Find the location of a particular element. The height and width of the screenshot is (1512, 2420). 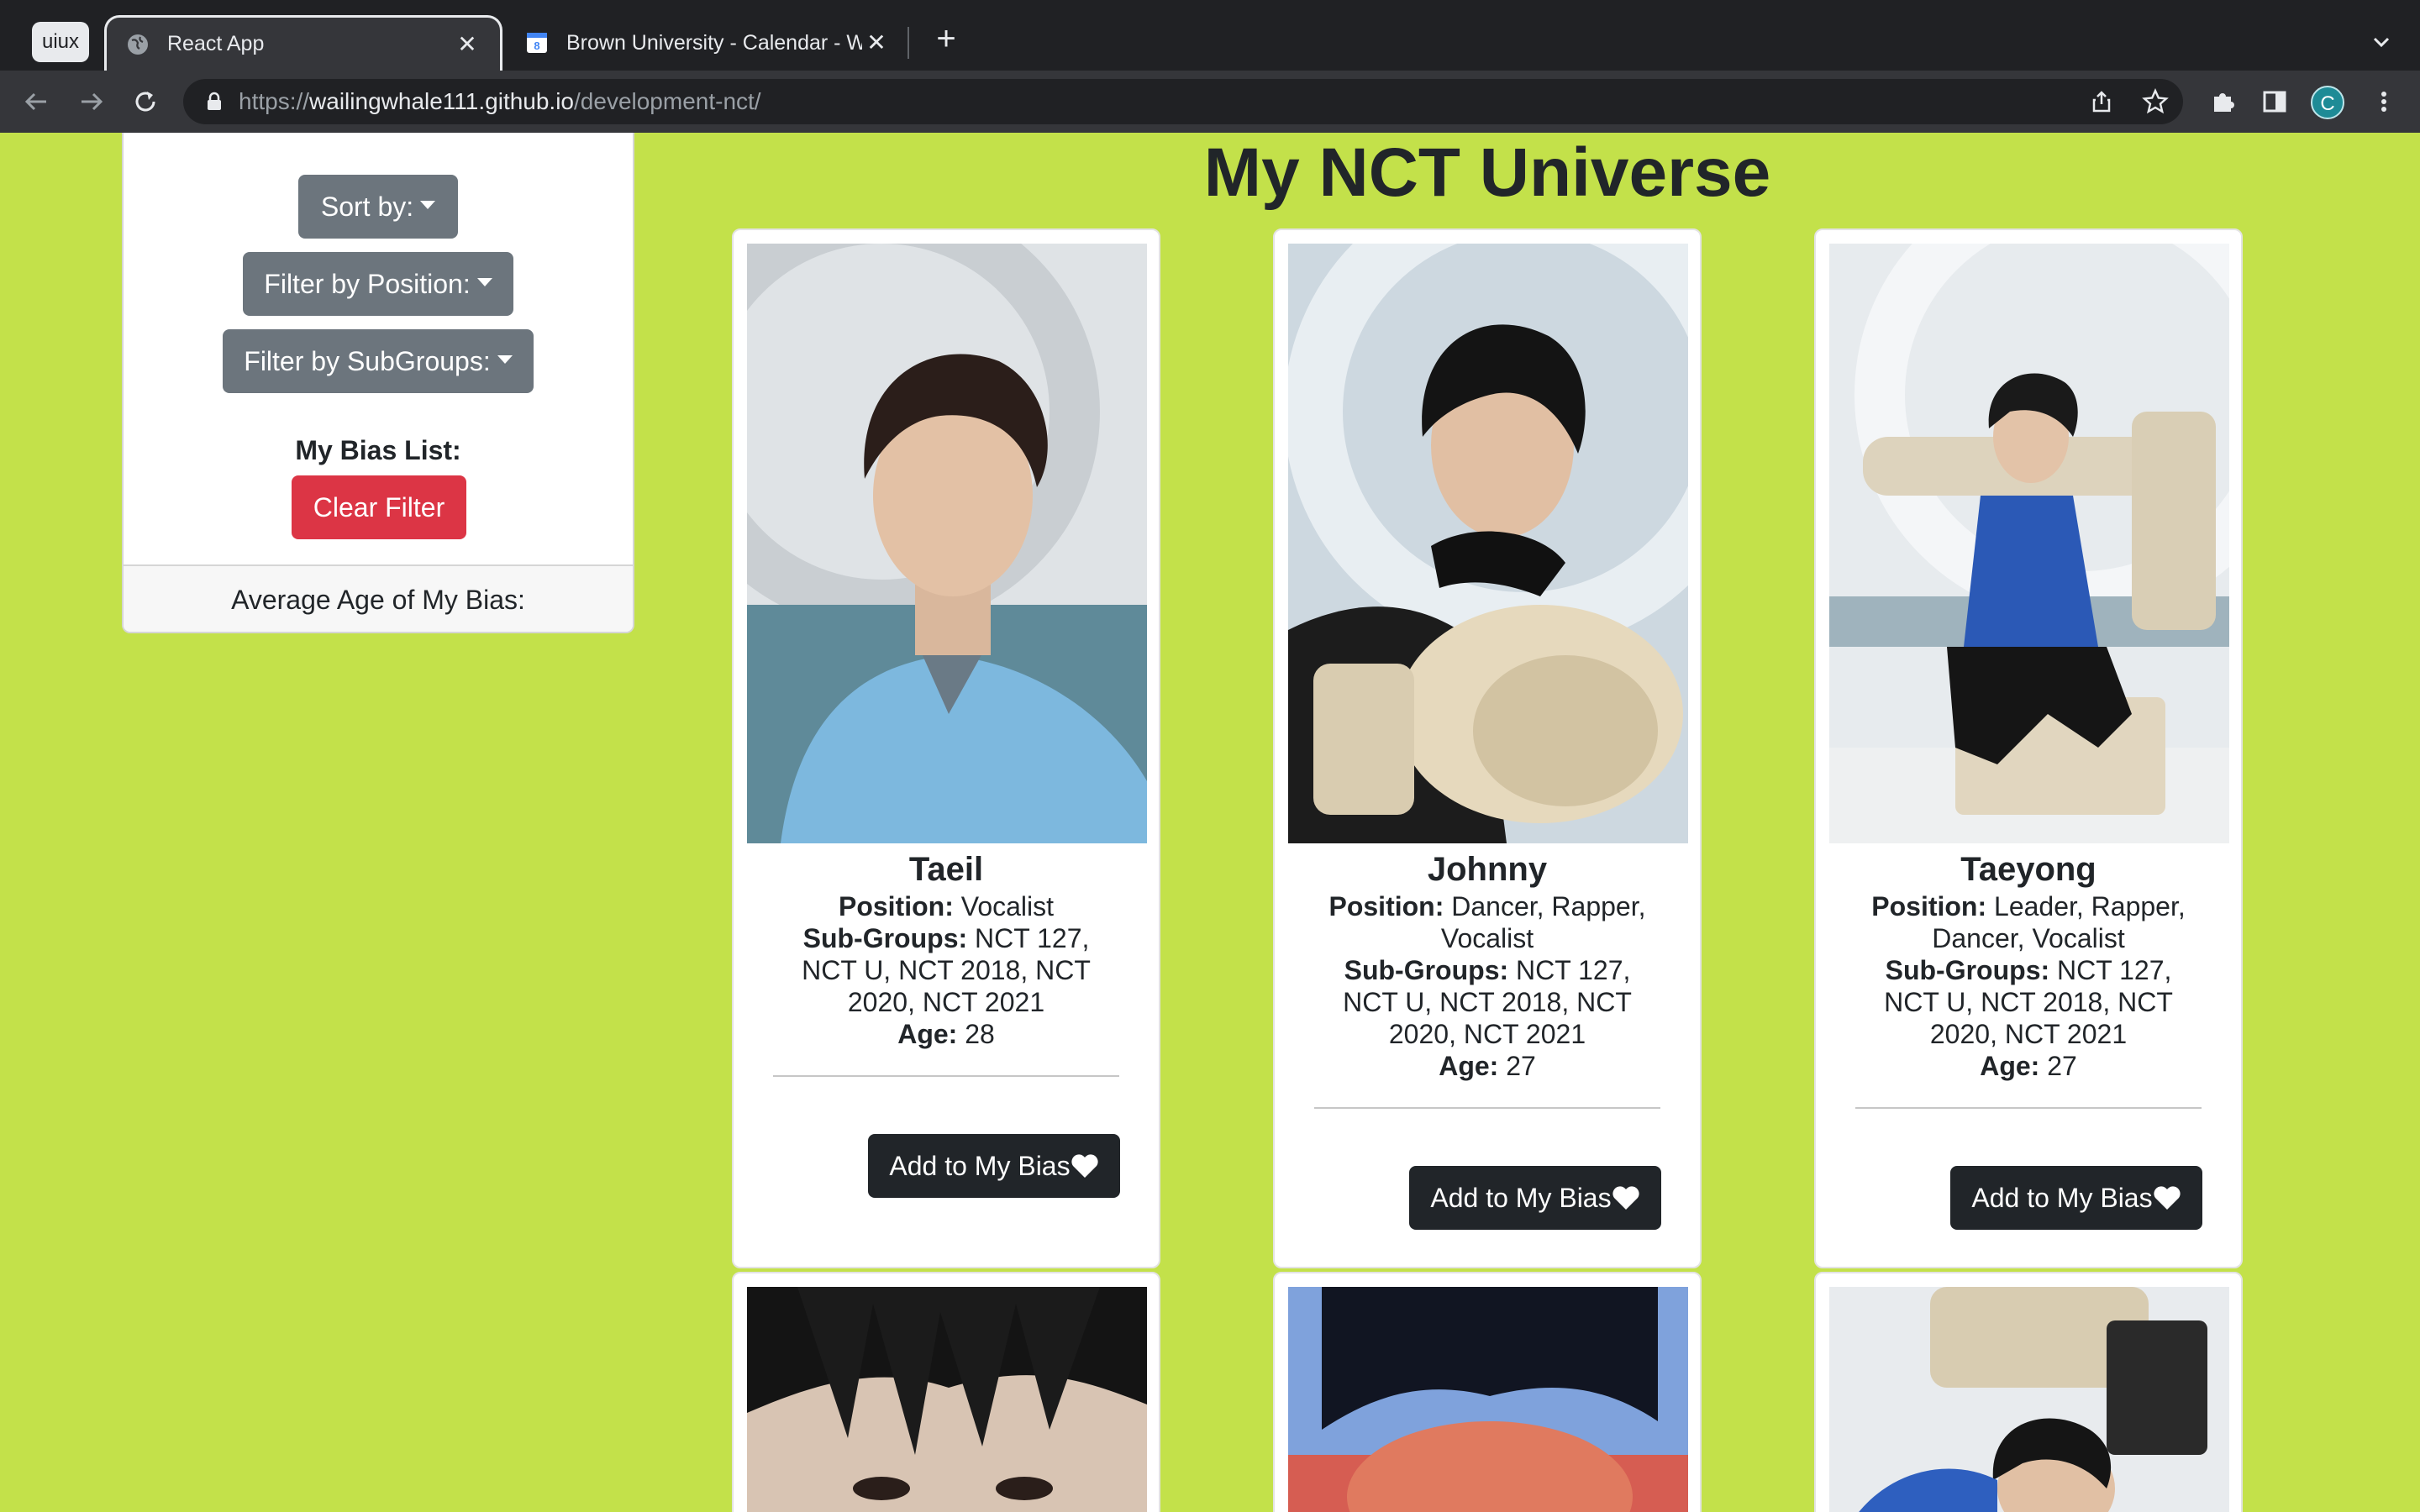

sort-by-dropdown: Sort by: is located at coordinates (378, 207).